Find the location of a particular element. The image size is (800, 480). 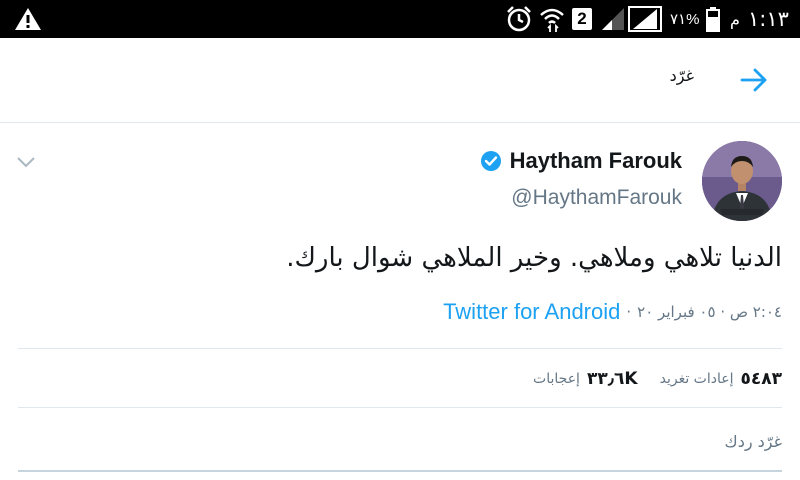

signal-full-icon is located at coordinates (645, 19).